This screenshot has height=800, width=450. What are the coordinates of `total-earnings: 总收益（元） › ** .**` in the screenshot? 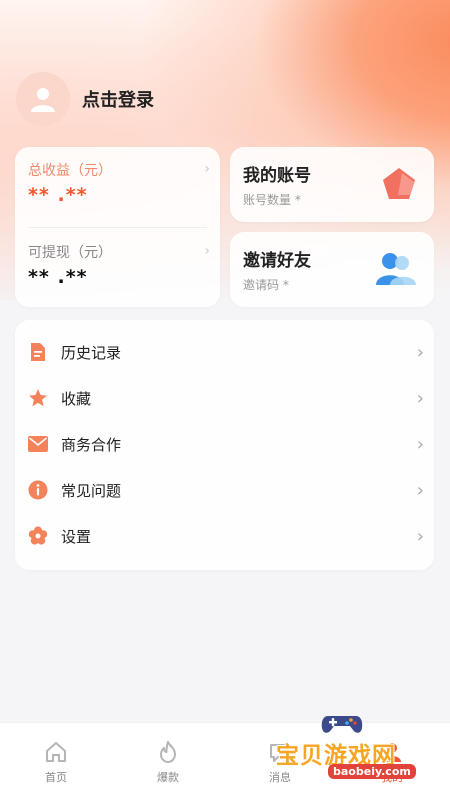 It's located at (117, 184).